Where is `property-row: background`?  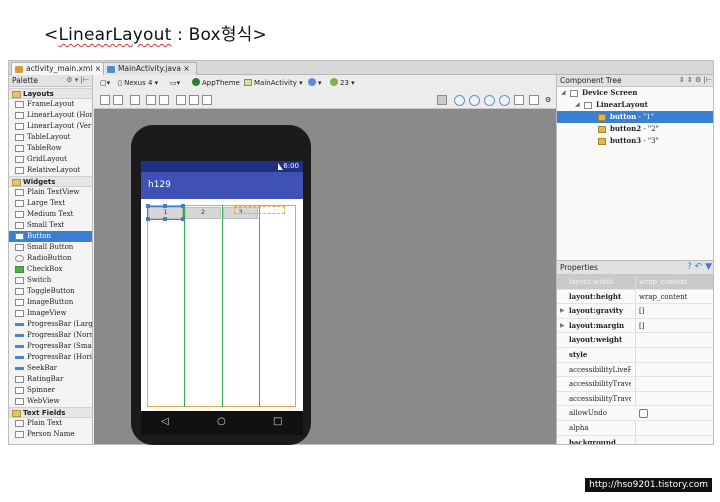 property-row: background is located at coordinates (635, 439).